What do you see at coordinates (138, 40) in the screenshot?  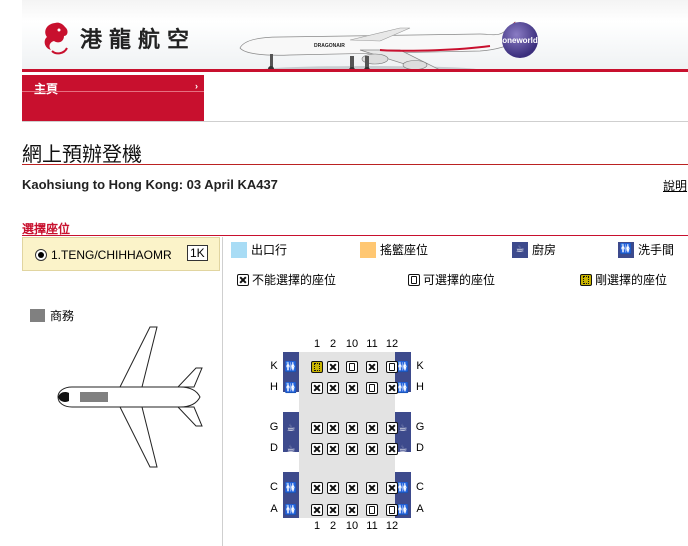 I see `brand-name: 港龍航空` at bounding box center [138, 40].